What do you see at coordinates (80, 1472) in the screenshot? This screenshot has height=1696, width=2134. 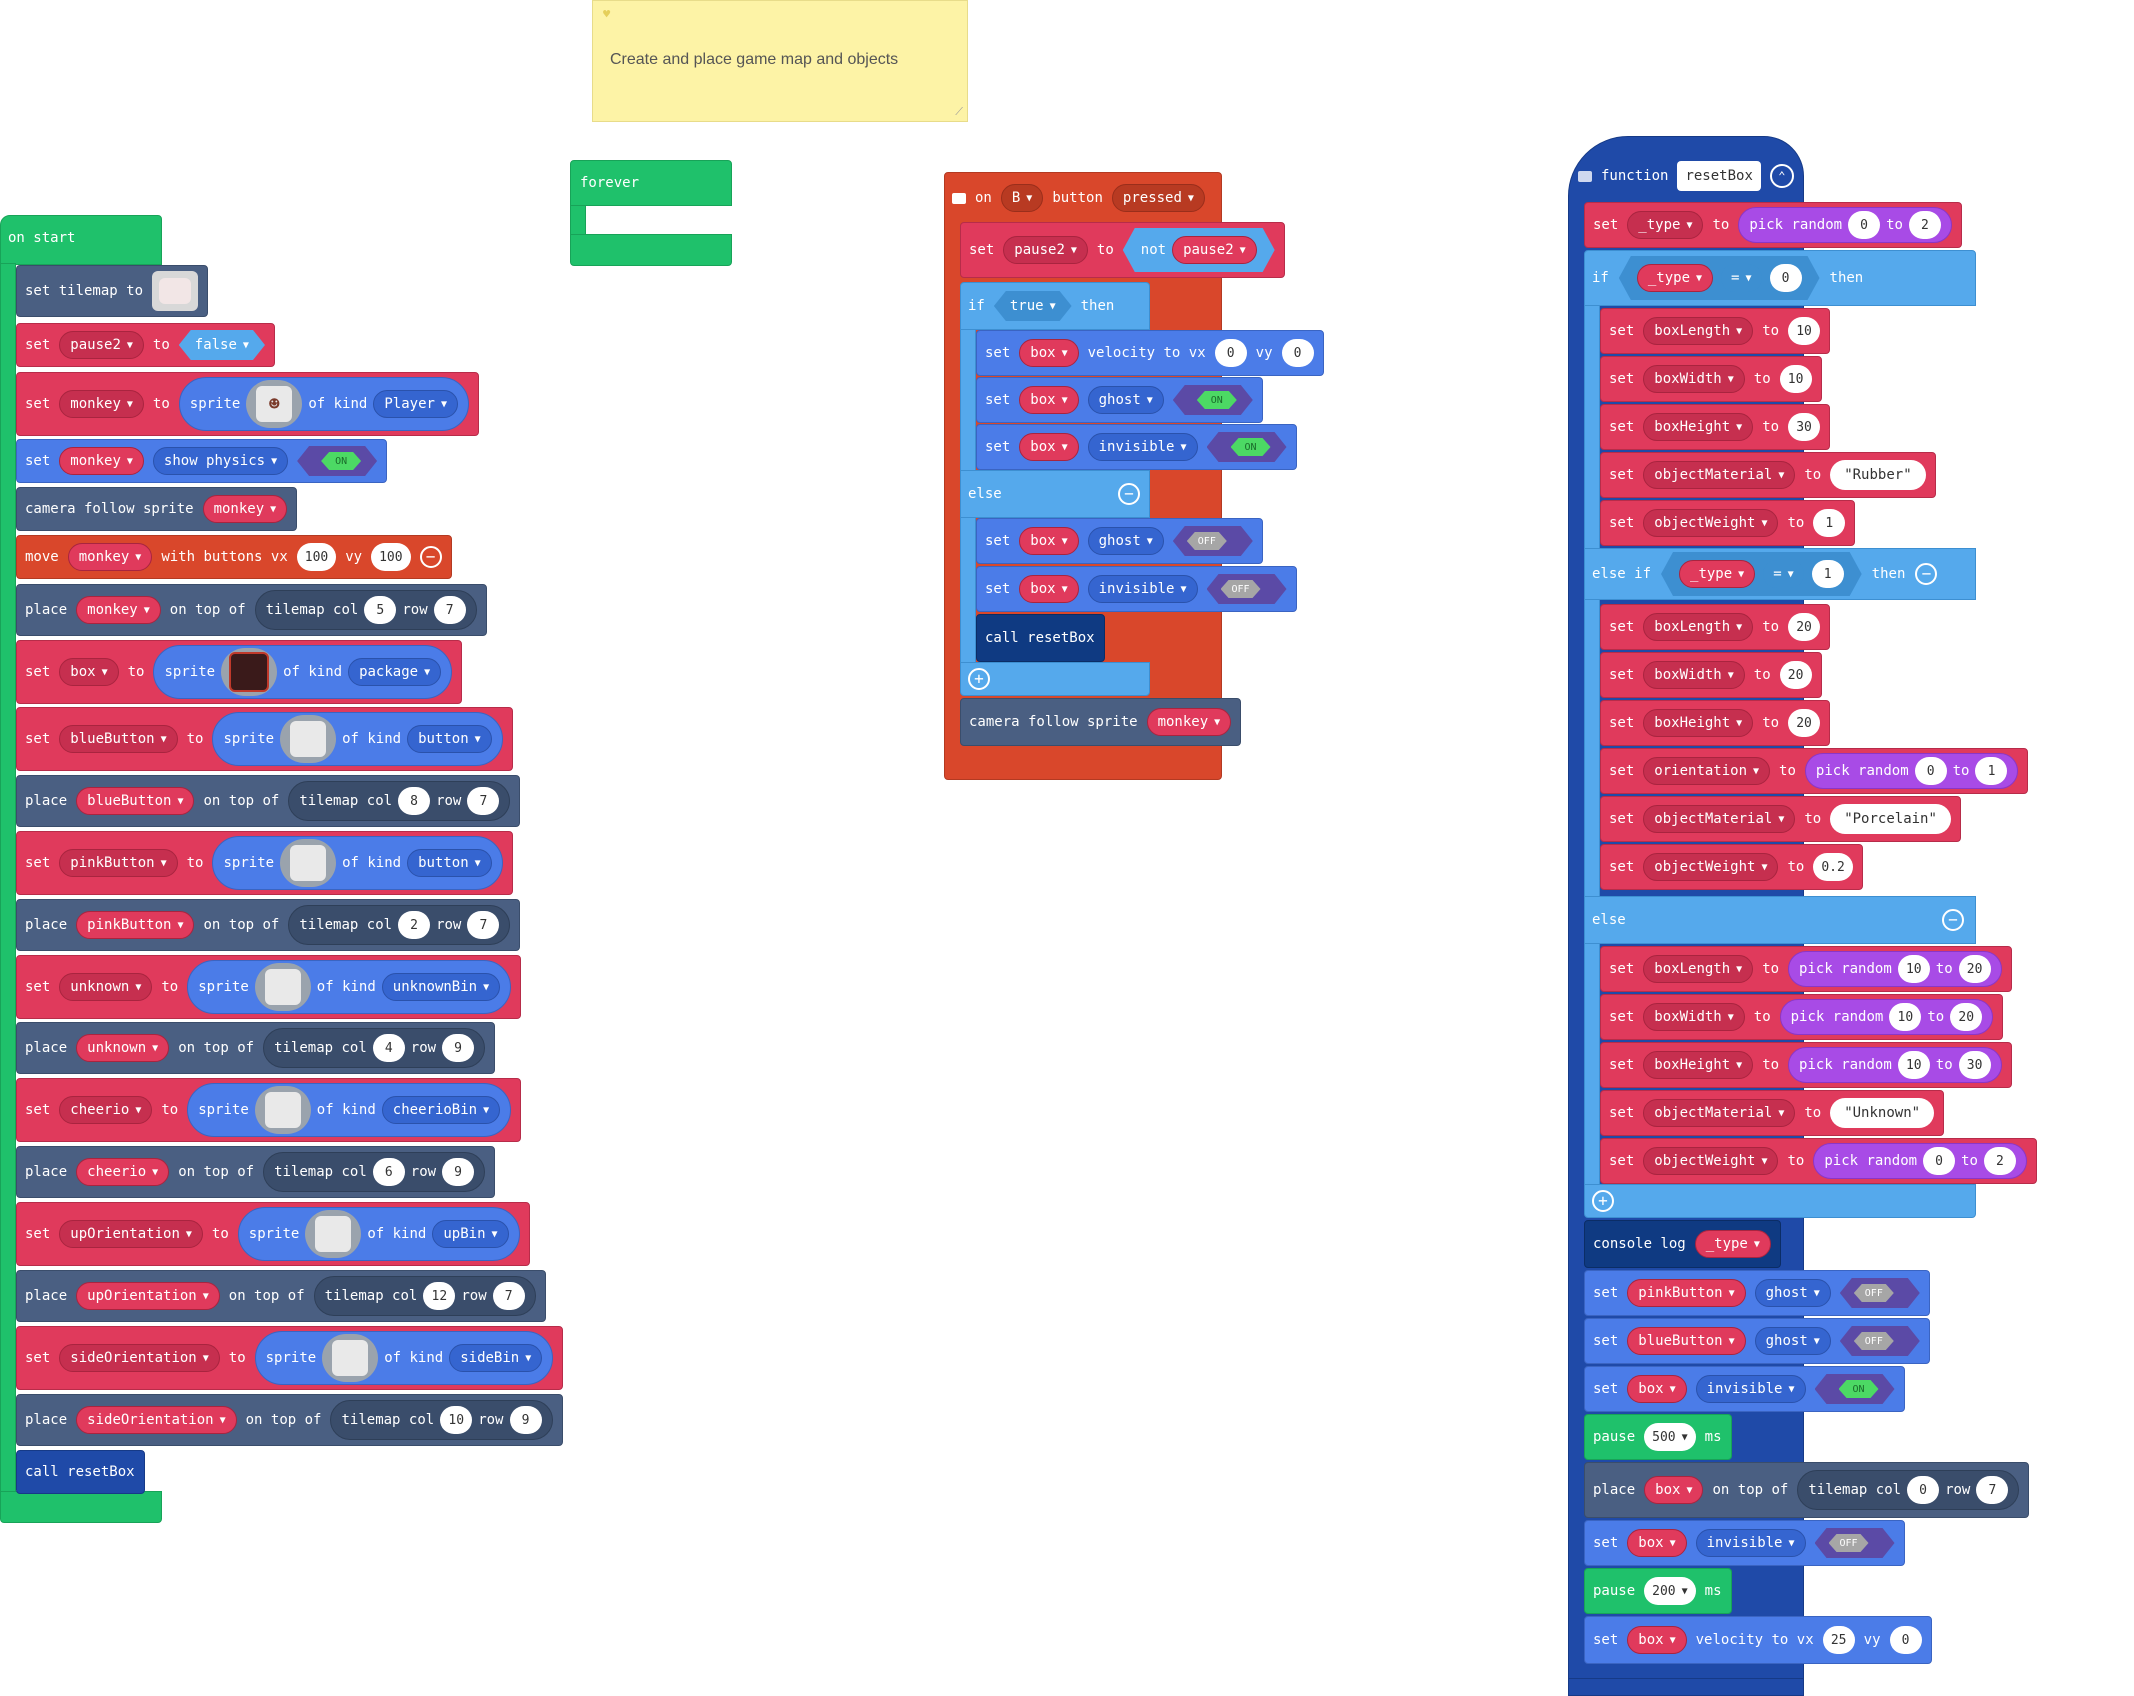 I see `call-resetbox-block: call resetBox` at bounding box center [80, 1472].